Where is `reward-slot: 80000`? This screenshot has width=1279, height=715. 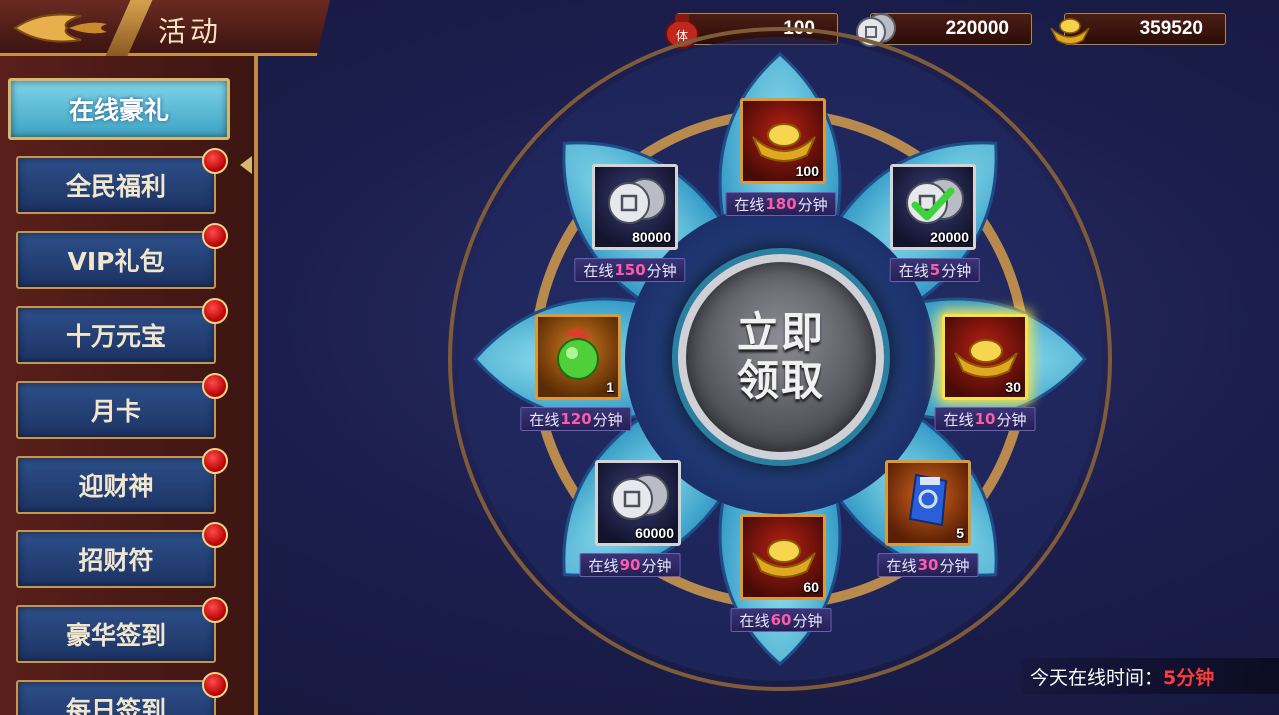 reward-slot: 80000 is located at coordinates (635, 207).